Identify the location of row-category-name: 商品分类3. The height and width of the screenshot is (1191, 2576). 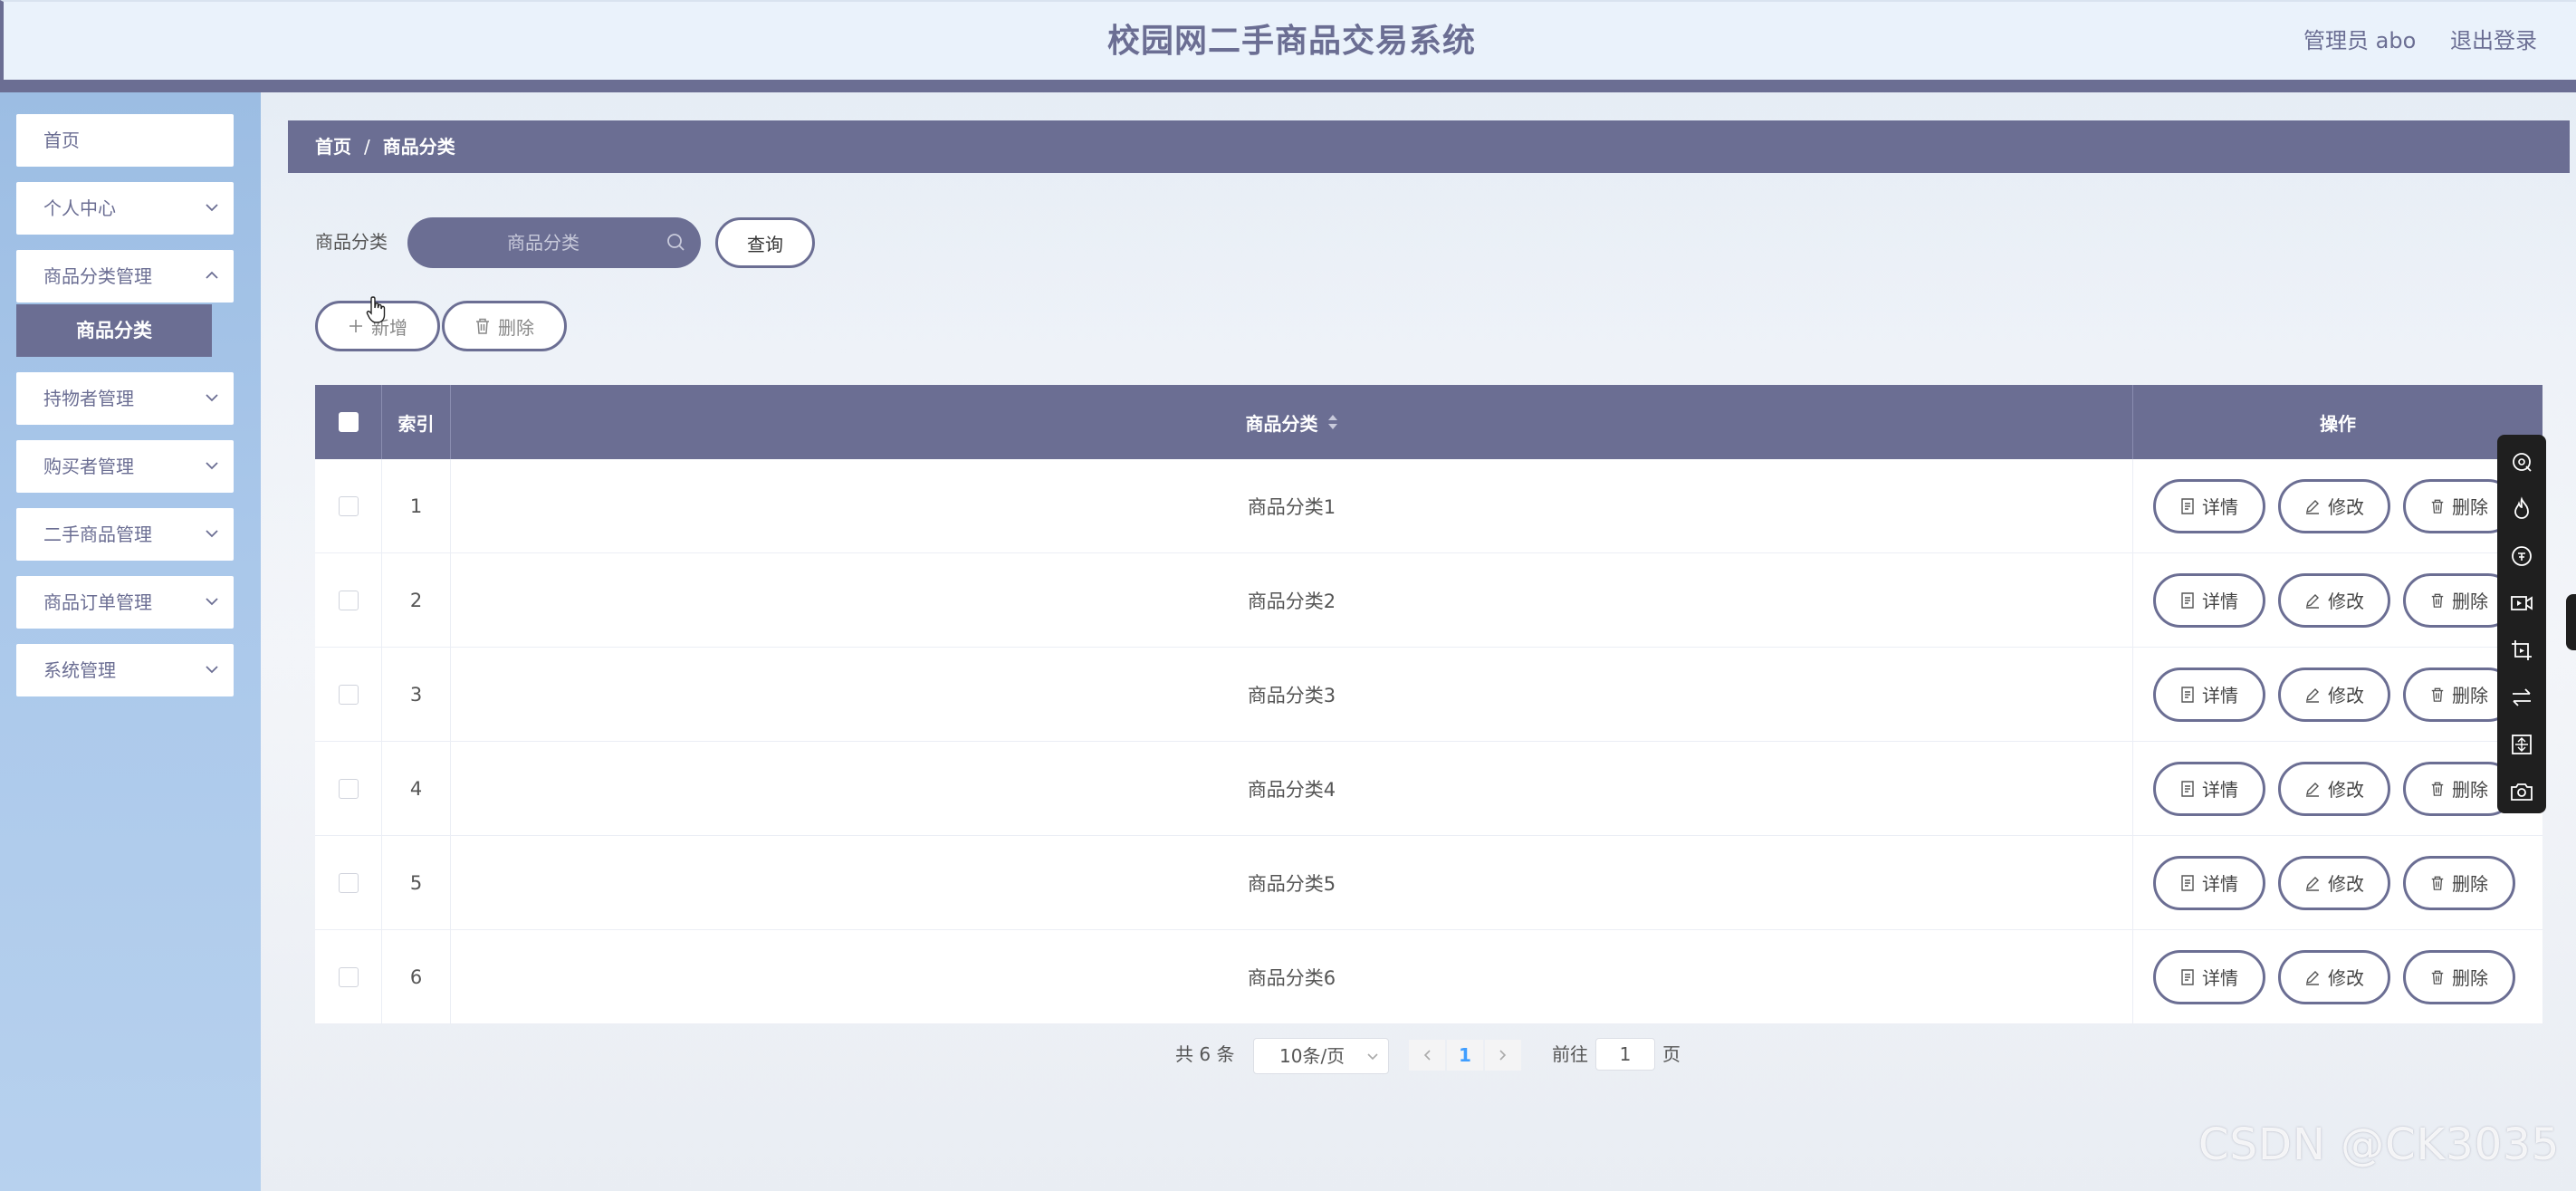
(1292, 695).